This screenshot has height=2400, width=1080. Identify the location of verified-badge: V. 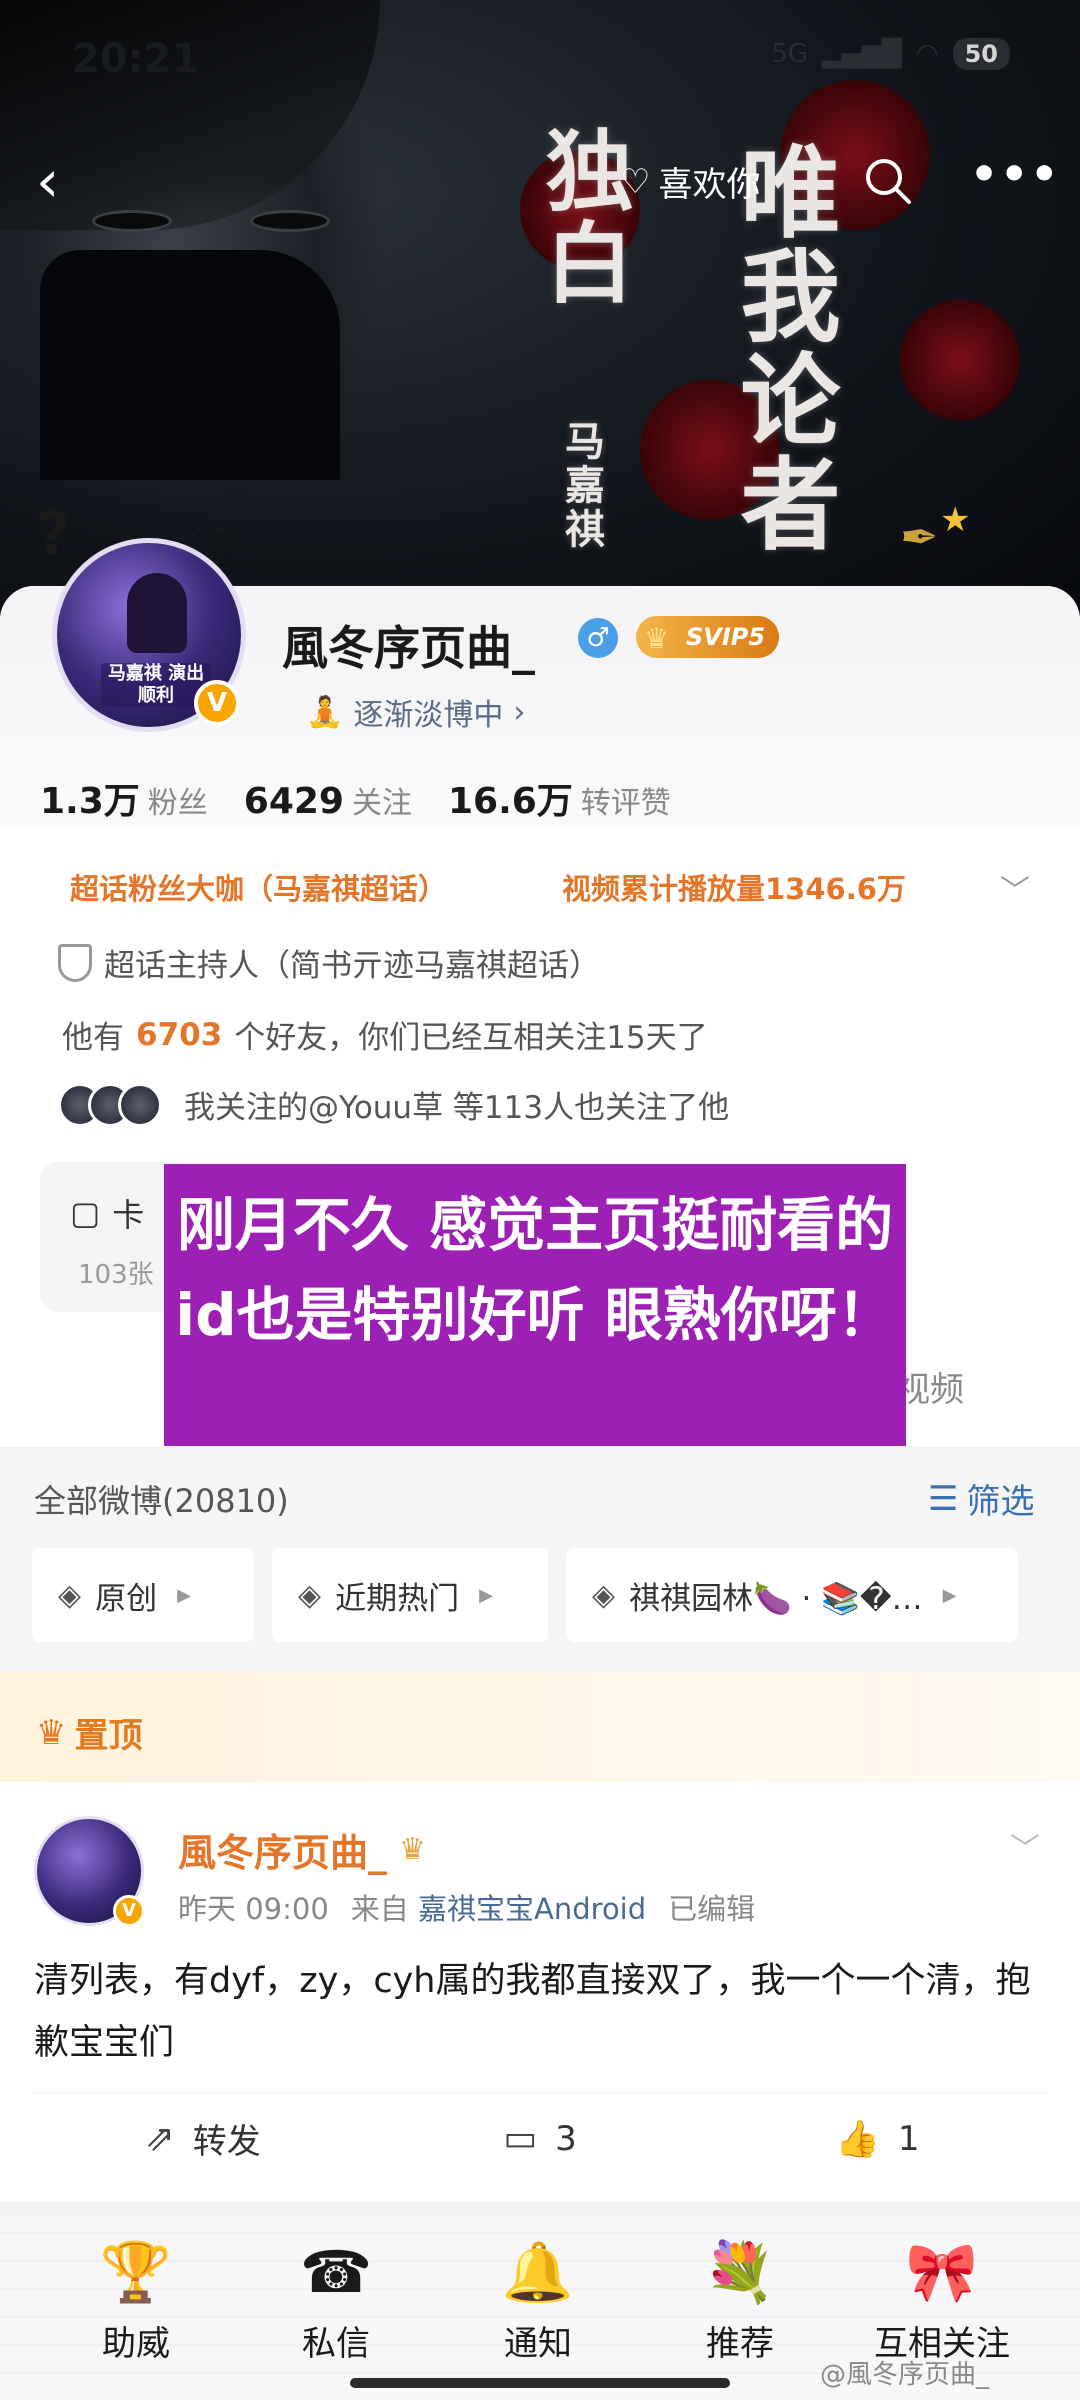
(217, 703).